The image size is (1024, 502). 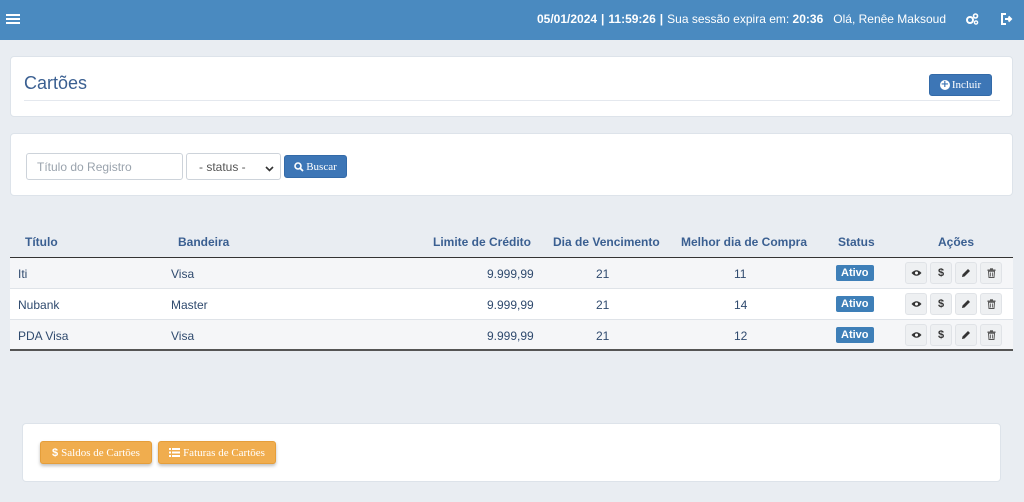 What do you see at coordinates (189, 305) in the screenshot?
I see `cell-bandeira: Master` at bounding box center [189, 305].